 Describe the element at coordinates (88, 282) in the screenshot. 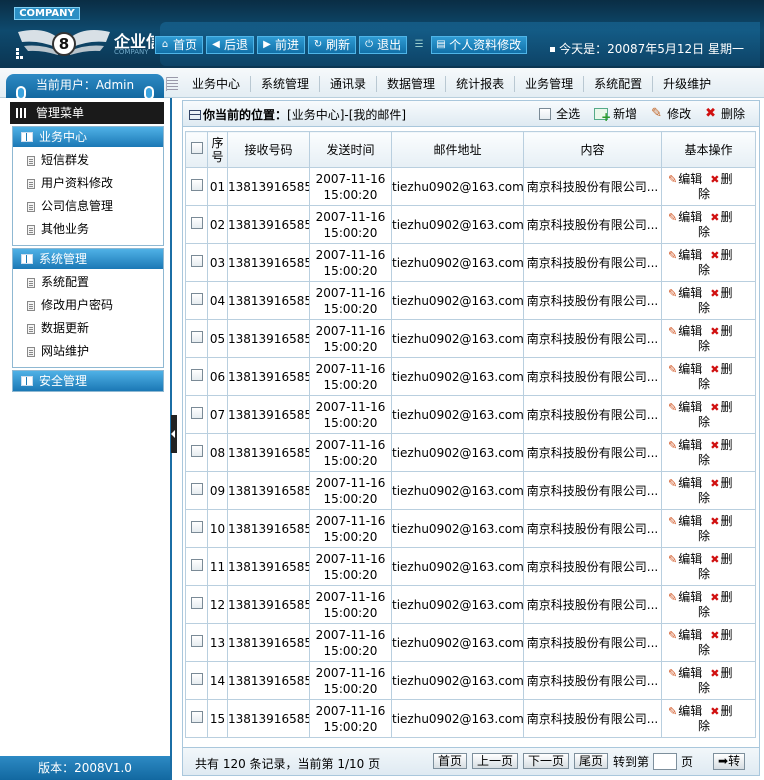

I see `sidebar-item-system-config: 系统配置` at that location.